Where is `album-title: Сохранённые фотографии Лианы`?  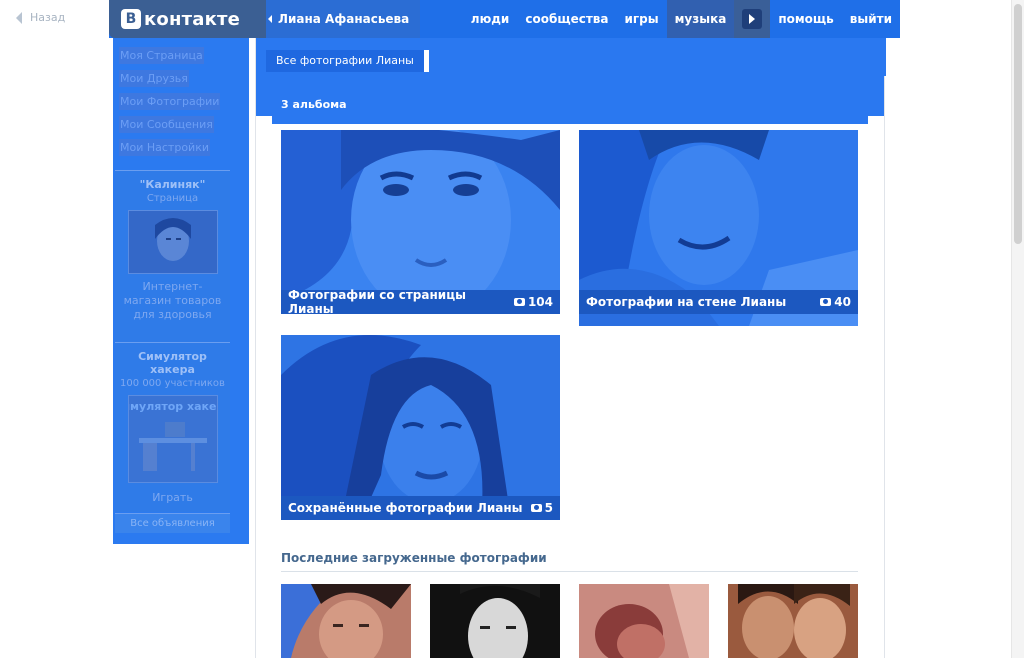 album-title: Сохранённые фотографии Лианы is located at coordinates (405, 508).